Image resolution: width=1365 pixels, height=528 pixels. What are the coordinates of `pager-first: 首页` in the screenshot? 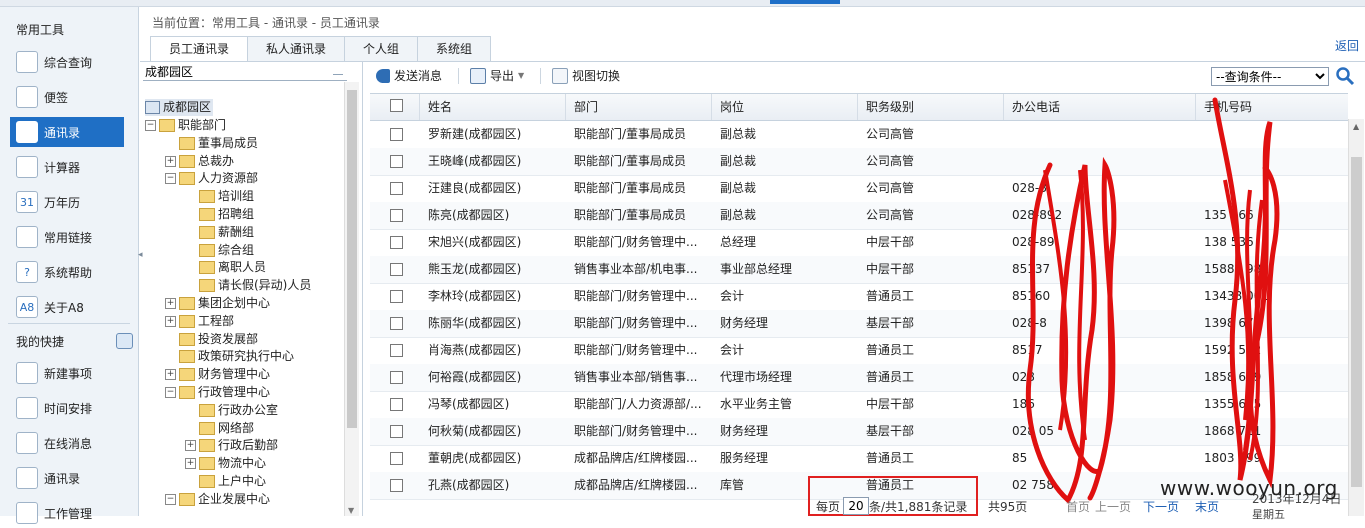 It's located at (1078, 506).